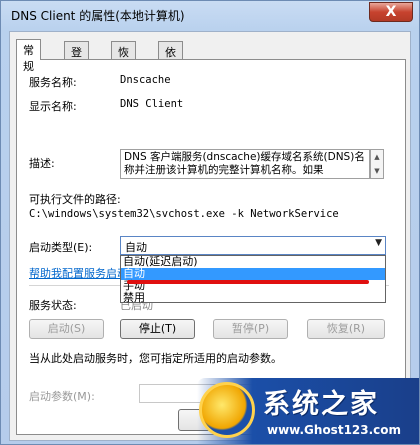 Image resolution: width=420 pixels, height=445 pixels. Describe the element at coordinates (253, 262) in the screenshot. I see `startup-option-delayed: 自动(延迟启动)` at that location.